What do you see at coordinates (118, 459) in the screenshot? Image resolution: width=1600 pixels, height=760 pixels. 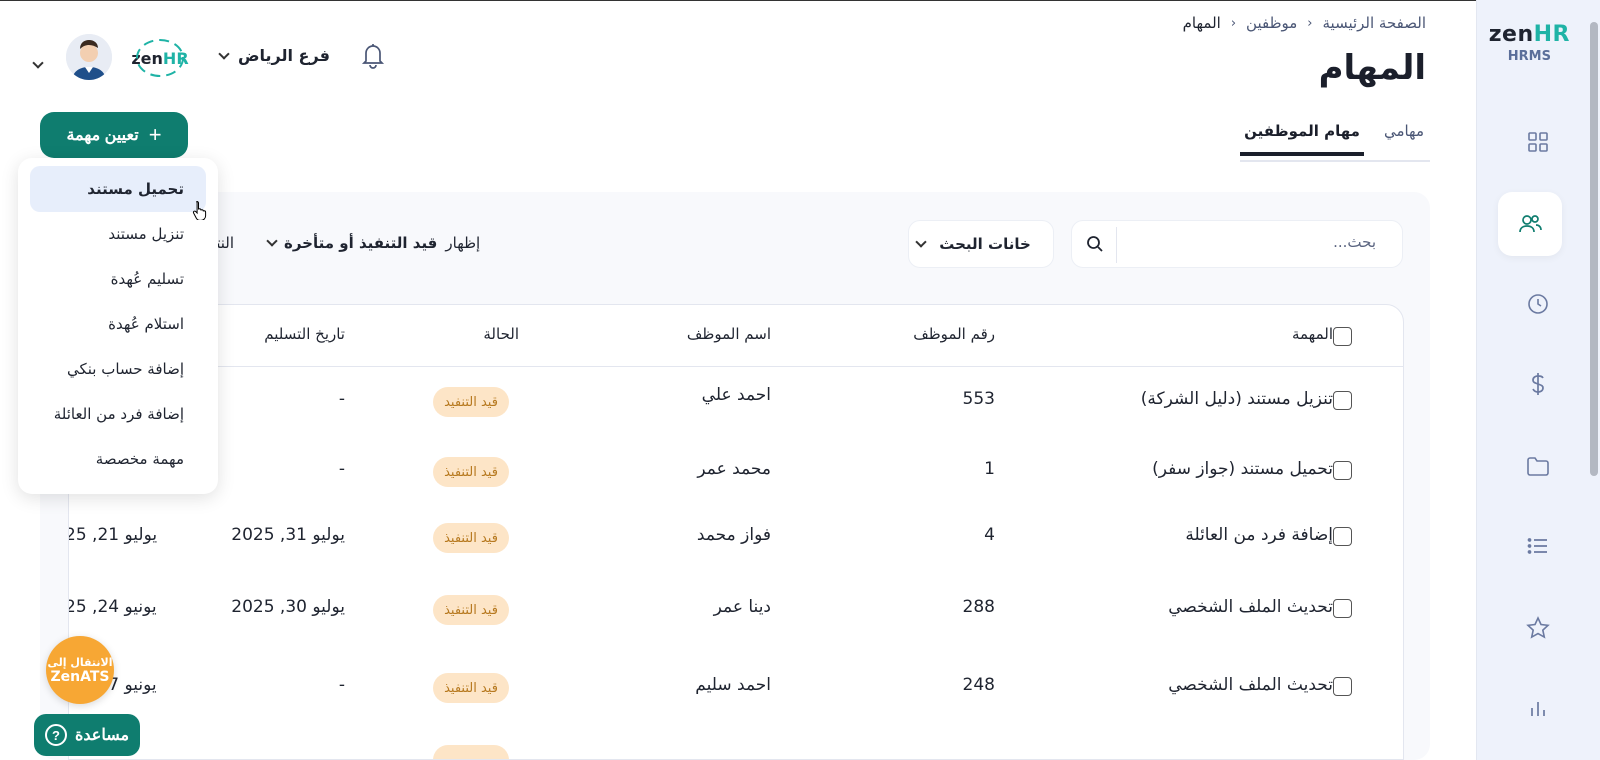 I see `menu-item-custom-task: مهمة مخصصة` at bounding box center [118, 459].